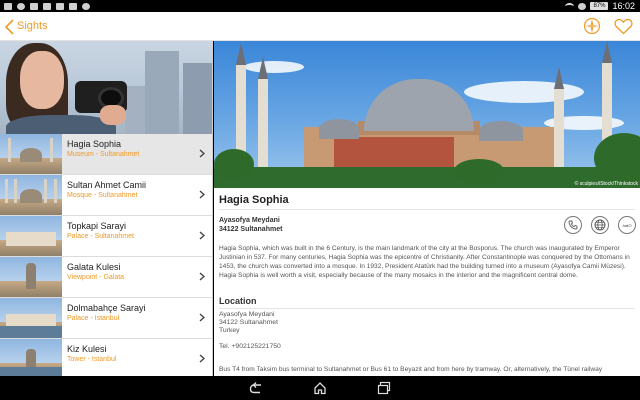  Describe the element at coordinates (606, 184) in the screenshot. I see `photo-credit: © sculpies/iStock/Thinkstock` at that location.